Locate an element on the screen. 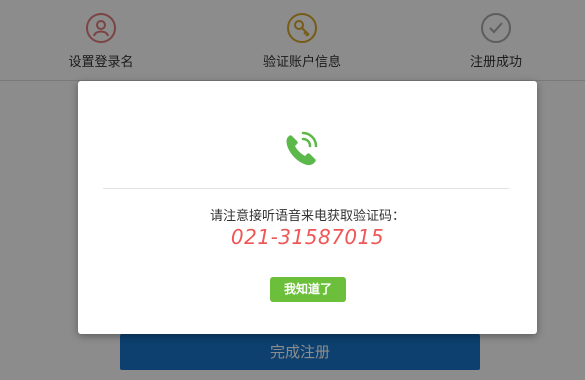 This screenshot has width=585, height=380. divider is located at coordinates (306, 188).